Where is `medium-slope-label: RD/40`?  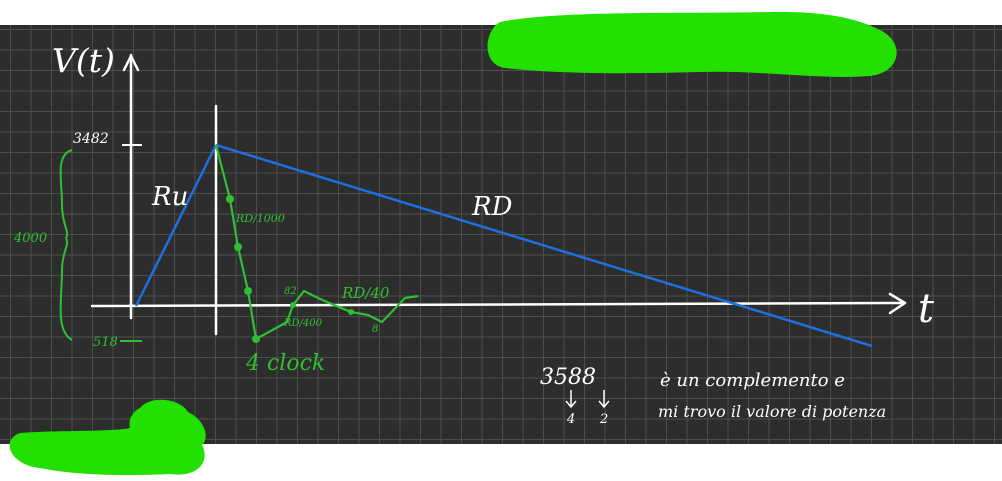 medium-slope-label: RD/40 is located at coordinates (365, 293).